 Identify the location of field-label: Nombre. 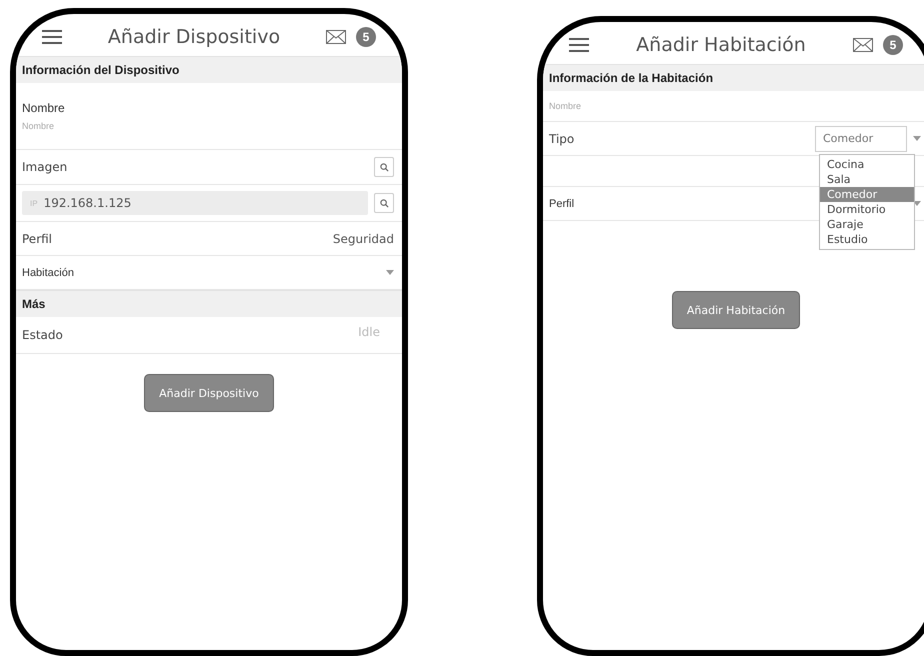
(44, 108).